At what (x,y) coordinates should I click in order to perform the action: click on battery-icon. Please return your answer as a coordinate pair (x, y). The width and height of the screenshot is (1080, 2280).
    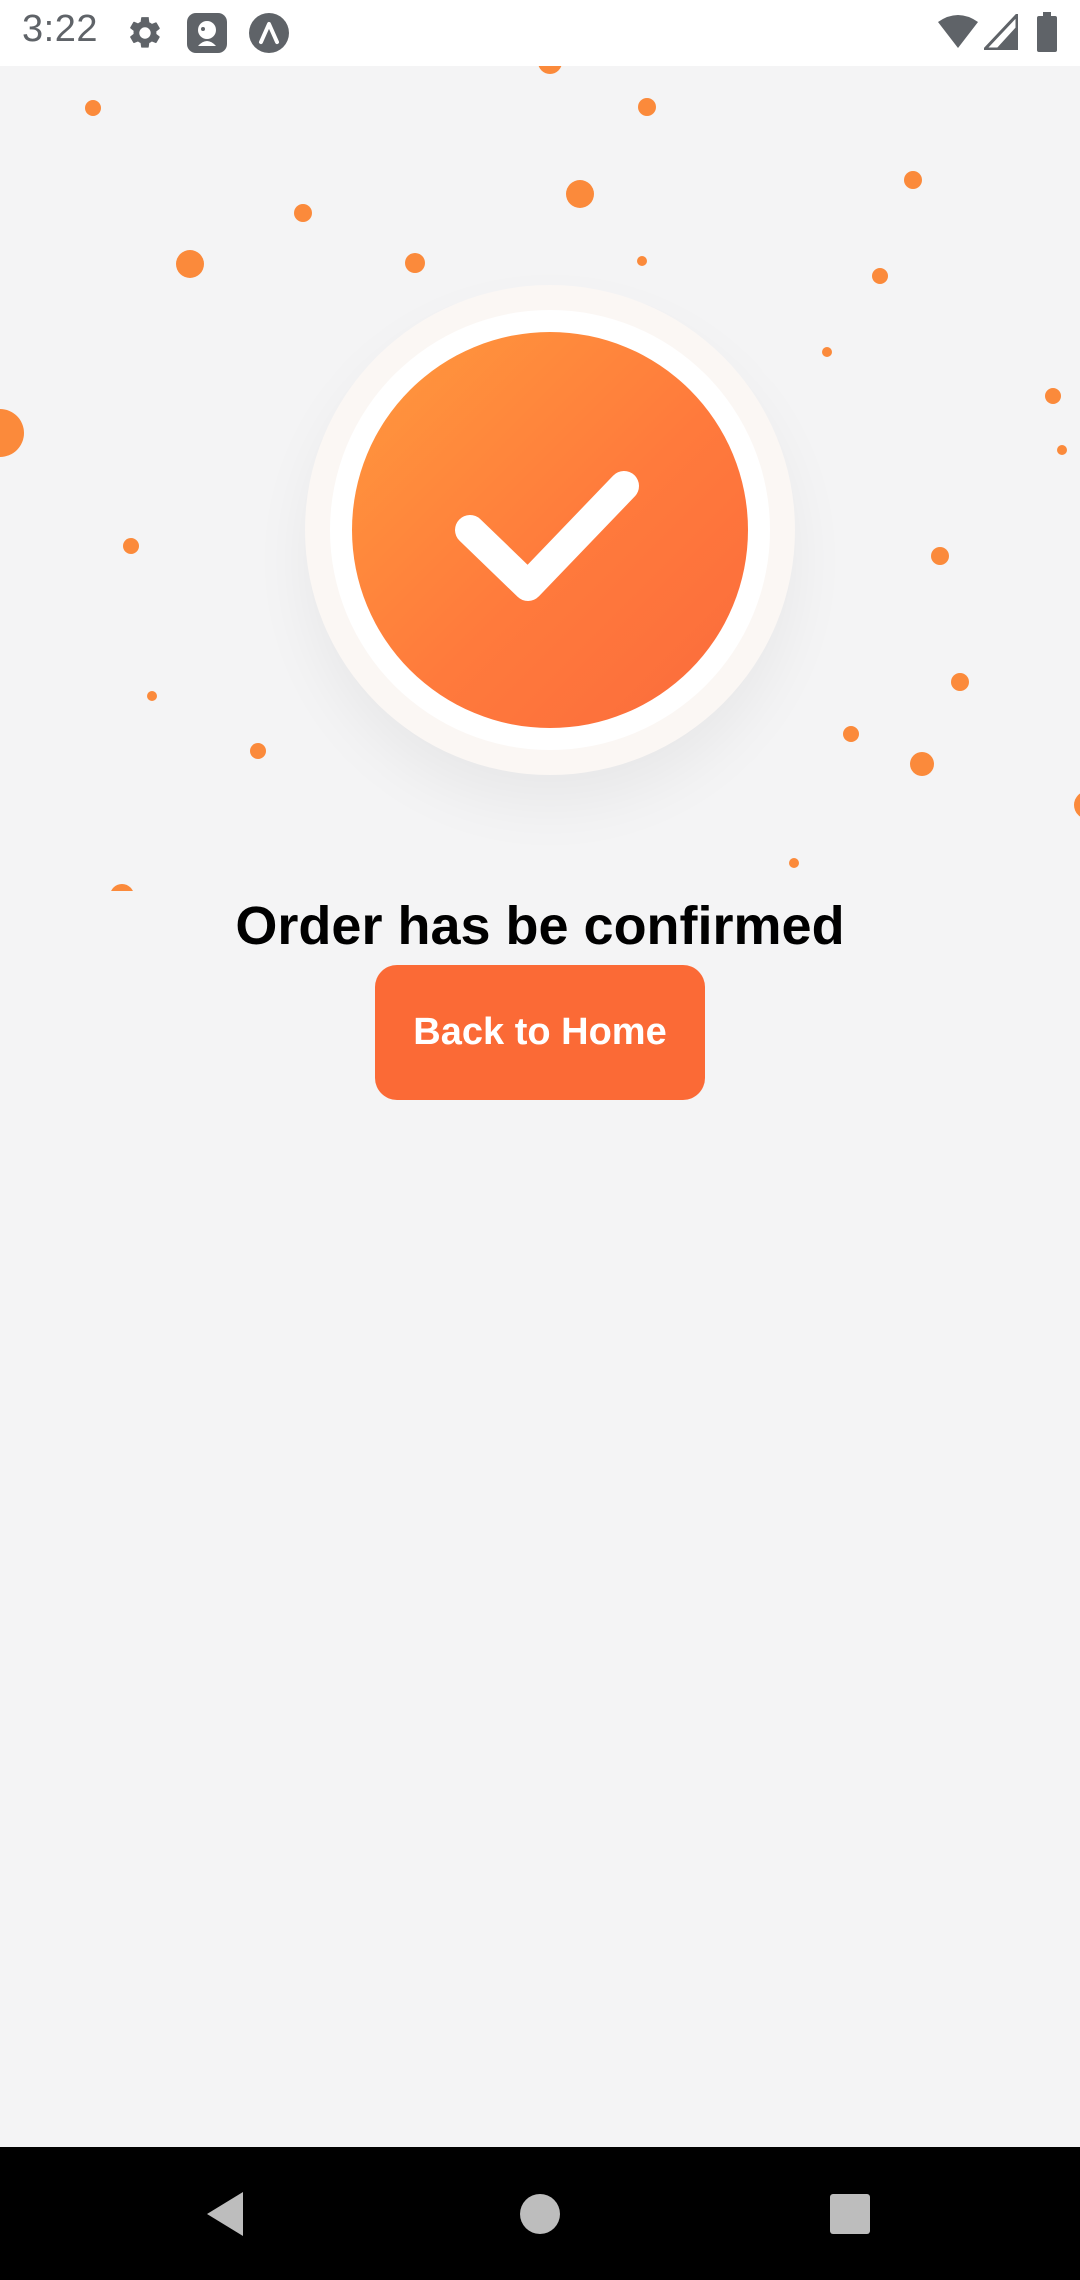
    Looking at the image, I should click on (1047, 32).